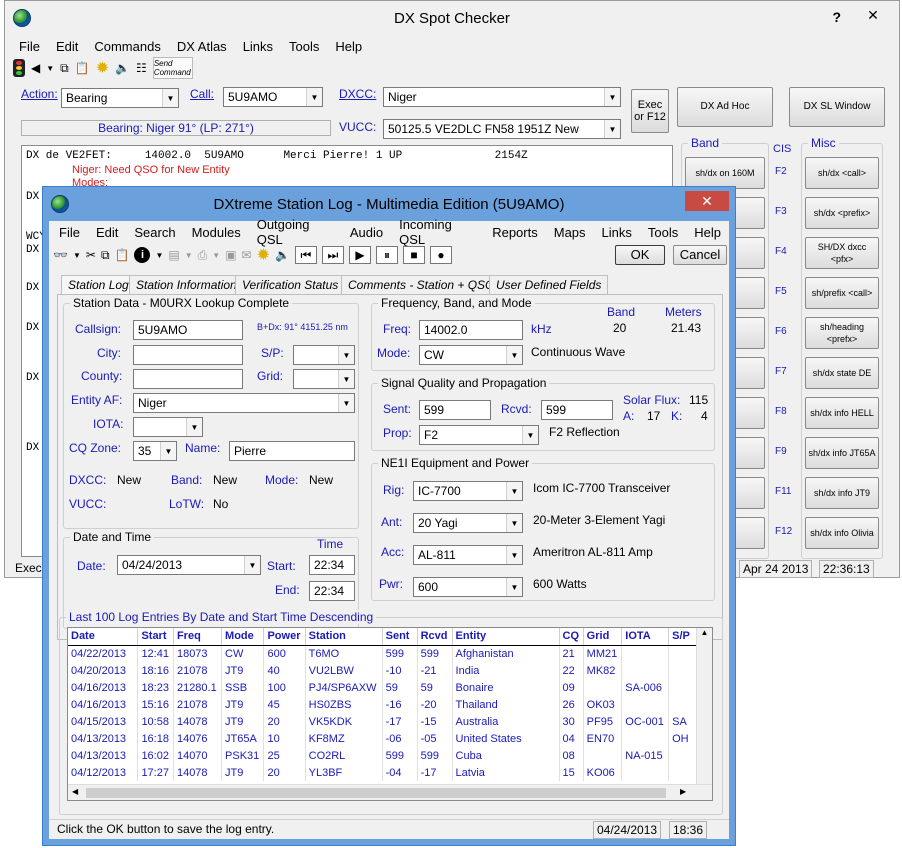 The width and height of the screenshot is (902, 848). What do you see at coordinates (155, 451) in the screenshot?
I see `cqzone-select: 35 ▼` at bounding box center [155, 451].